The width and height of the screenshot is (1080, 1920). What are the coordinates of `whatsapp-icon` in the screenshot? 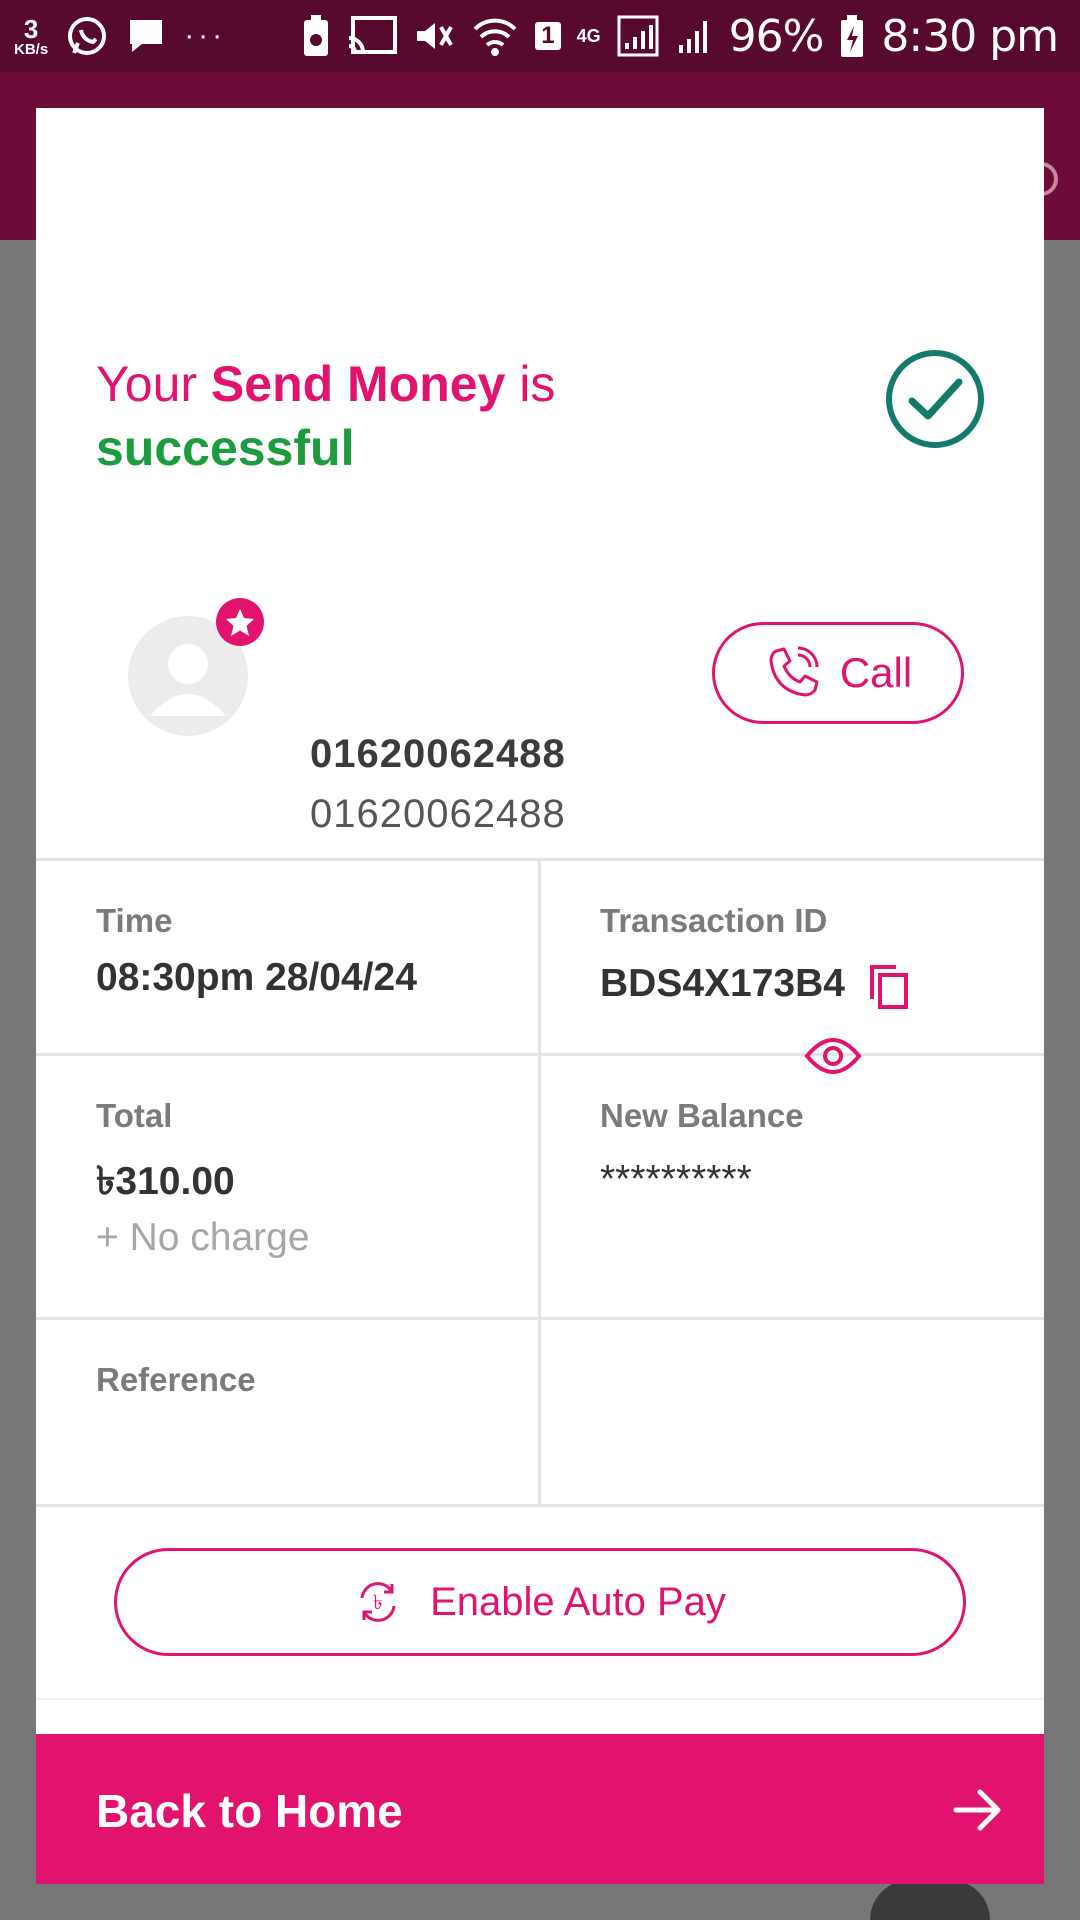 It's located at (87, 36).